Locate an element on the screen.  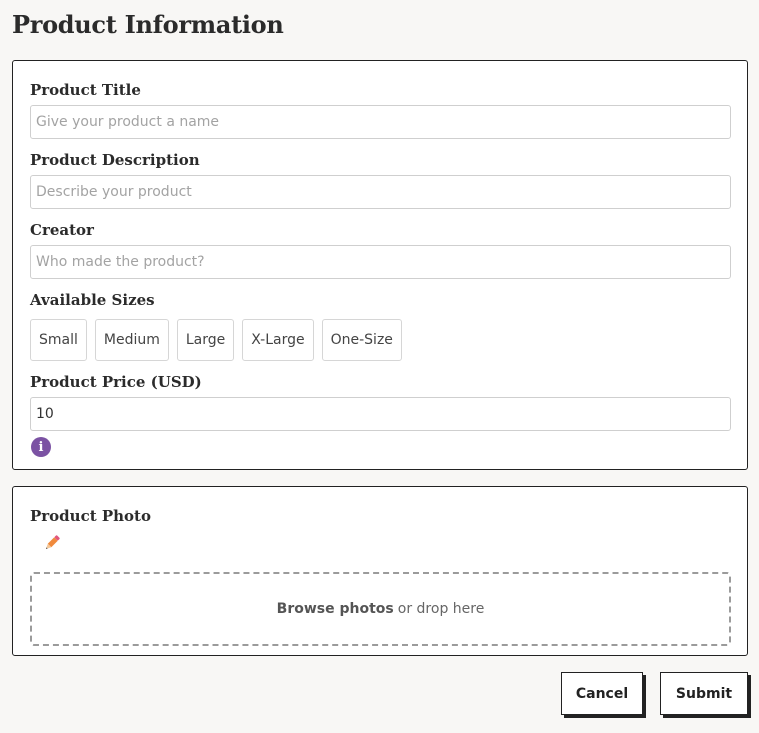
info-icon: i is located at coordinates (41, 447).